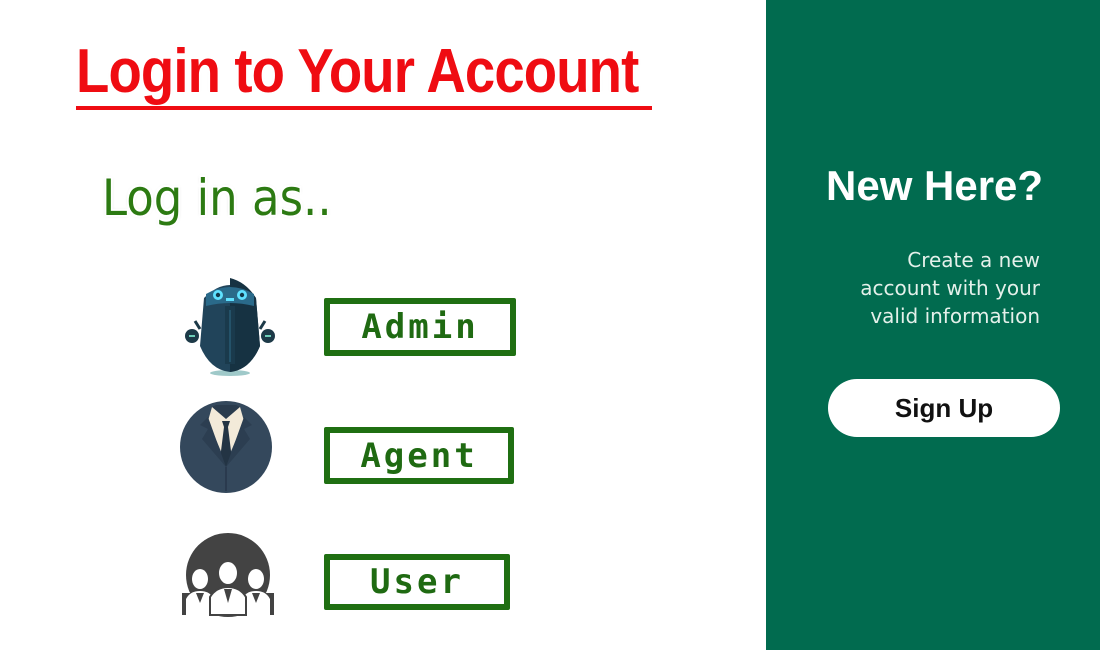  Describe the element at coordinates (935, 185) in the screenshot. I see `signup-heading: New Here?` at that location.